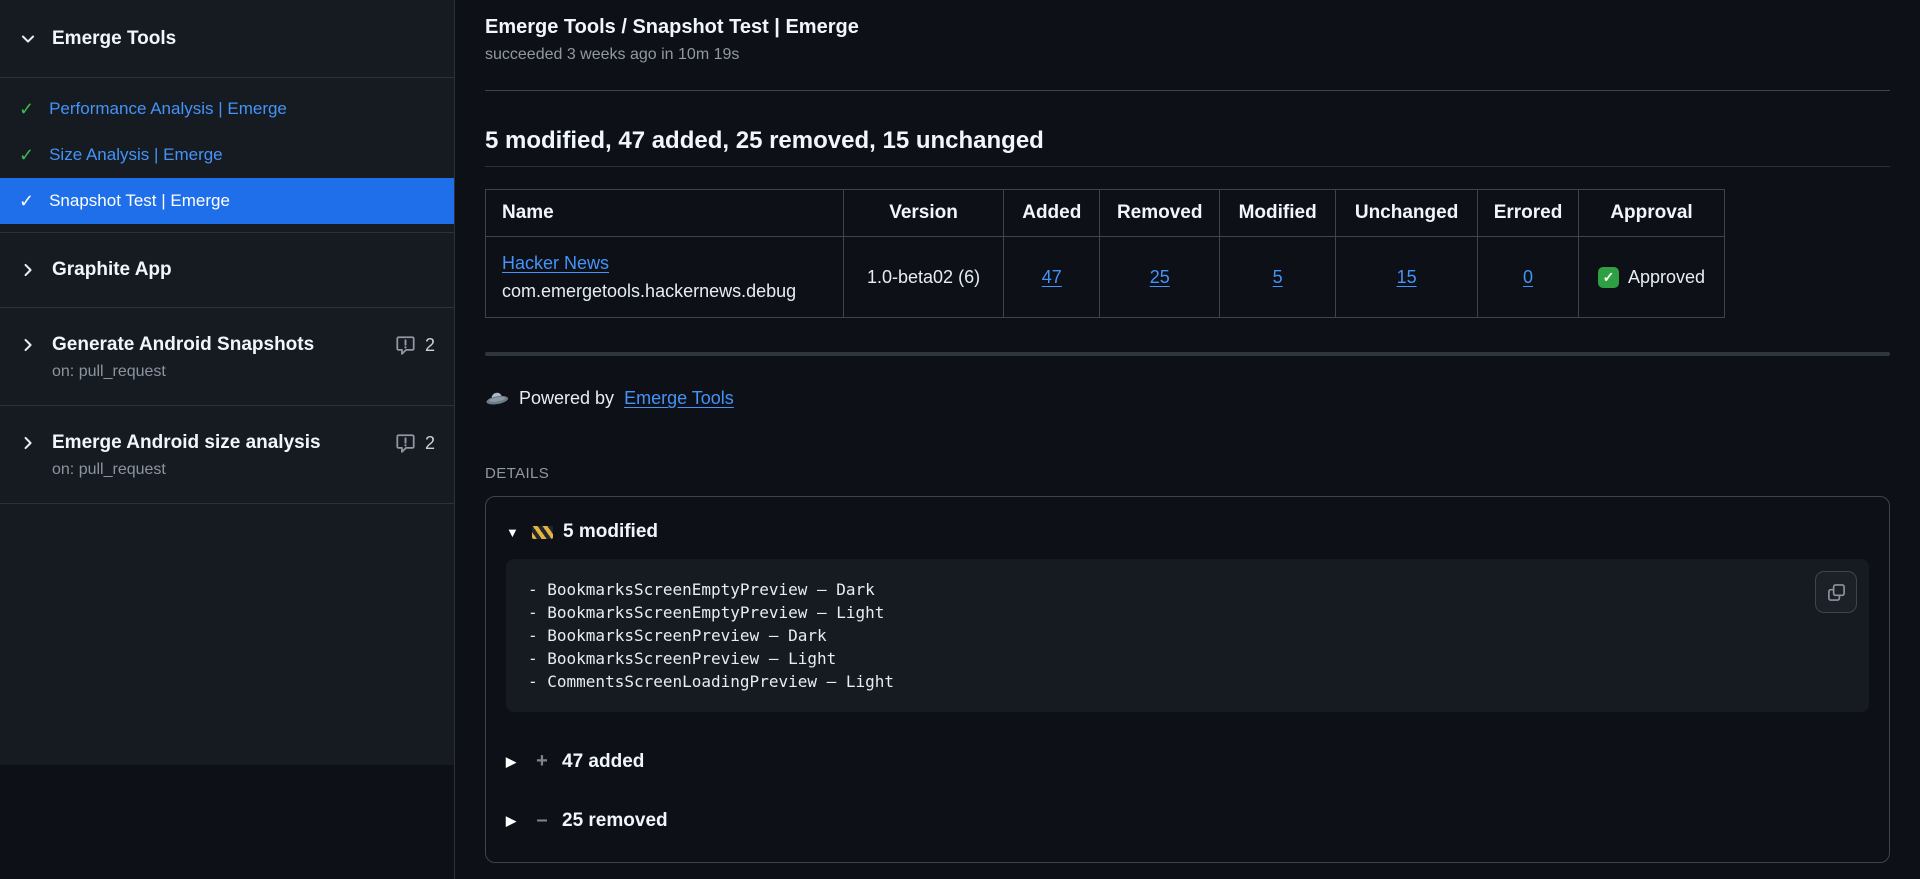  What do you see at coordinates (1187, 532) in the screenshot?
I see `modified-group-toggle: ▼ 5 modified` at bounding box center [1187, 532].